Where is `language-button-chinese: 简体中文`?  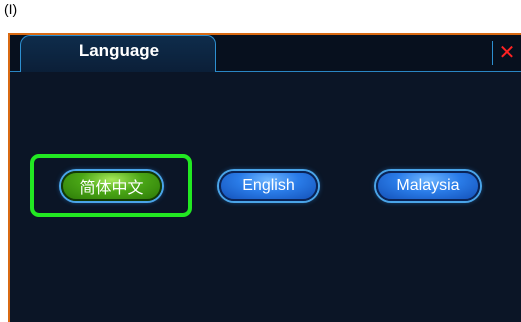 language-button-chinese: 简体中文 is located at coordinates (111, 186).